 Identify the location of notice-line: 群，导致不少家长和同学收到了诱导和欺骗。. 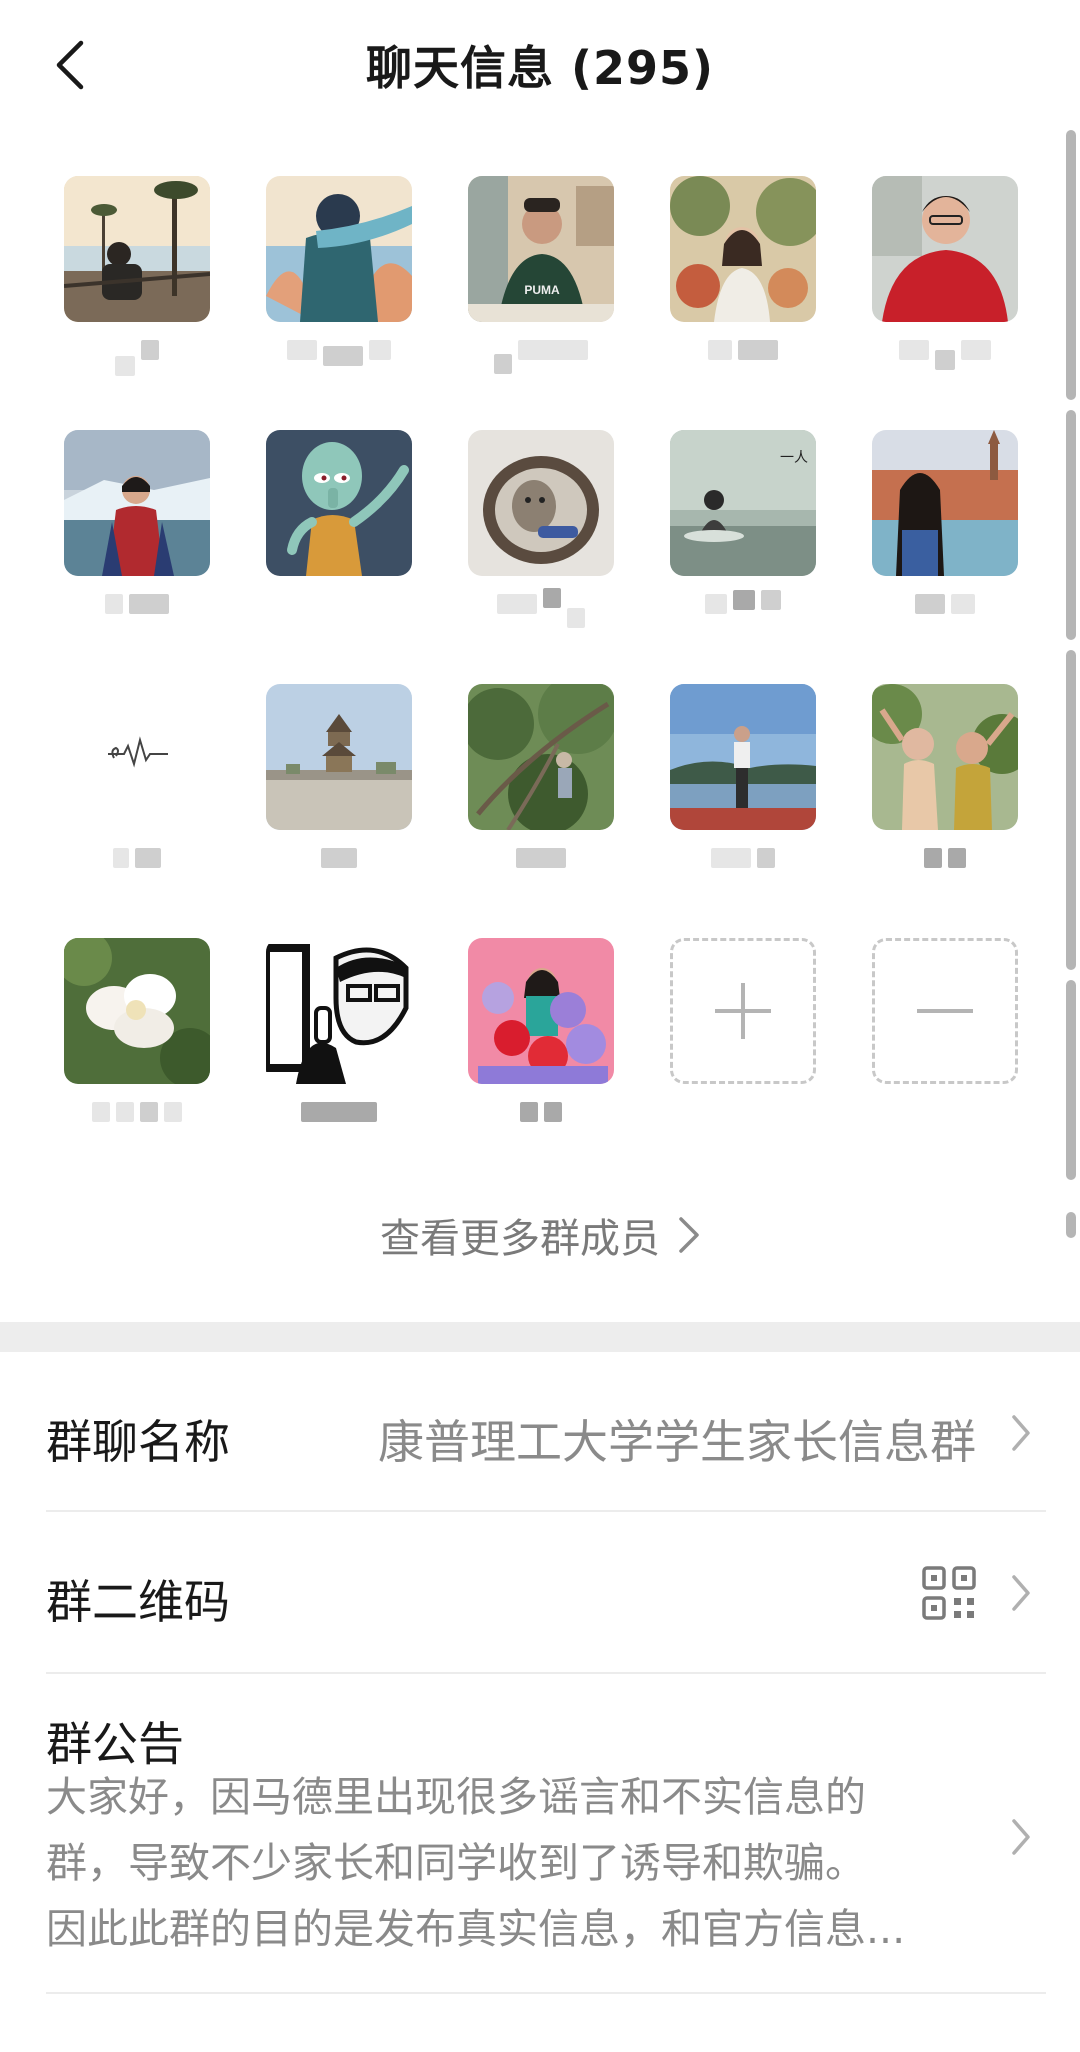
(456, 1863).